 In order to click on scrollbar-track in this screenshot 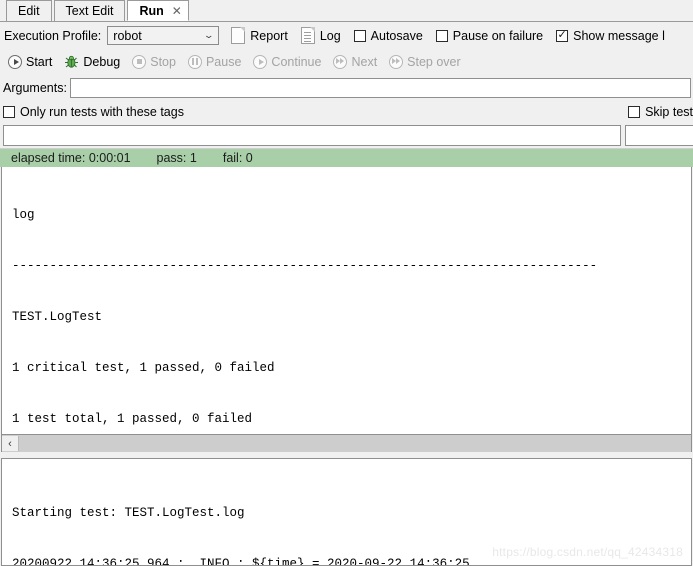, I will do `click(355, 443)`.